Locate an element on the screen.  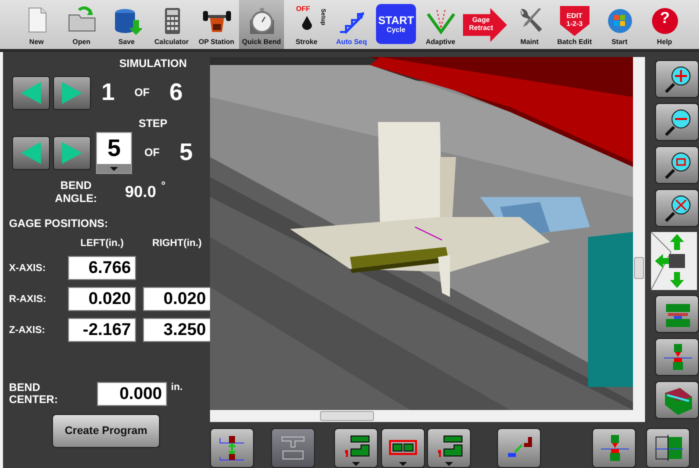
bend-center-field: 0.000 is located at coordinates (132, 394).